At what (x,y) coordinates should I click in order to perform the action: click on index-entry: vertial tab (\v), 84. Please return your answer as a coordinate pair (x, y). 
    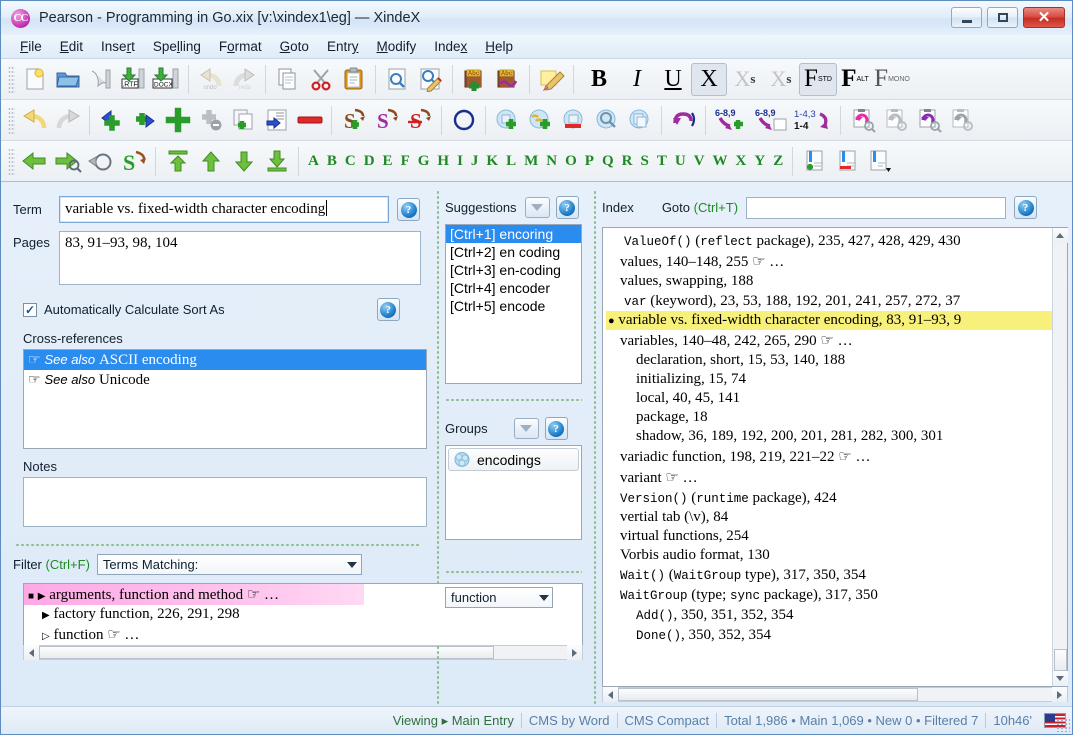
    Looking at the image, I should click on (829, 517).